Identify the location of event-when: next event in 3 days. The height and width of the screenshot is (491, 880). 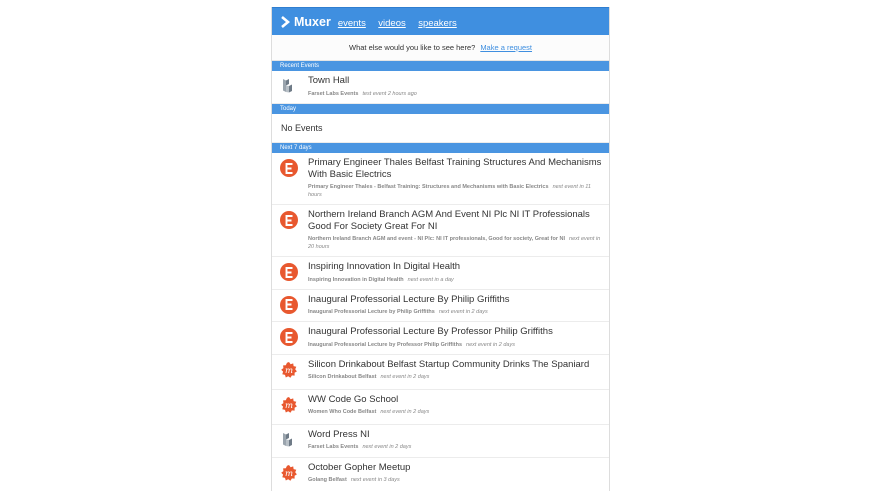
(375, 480).